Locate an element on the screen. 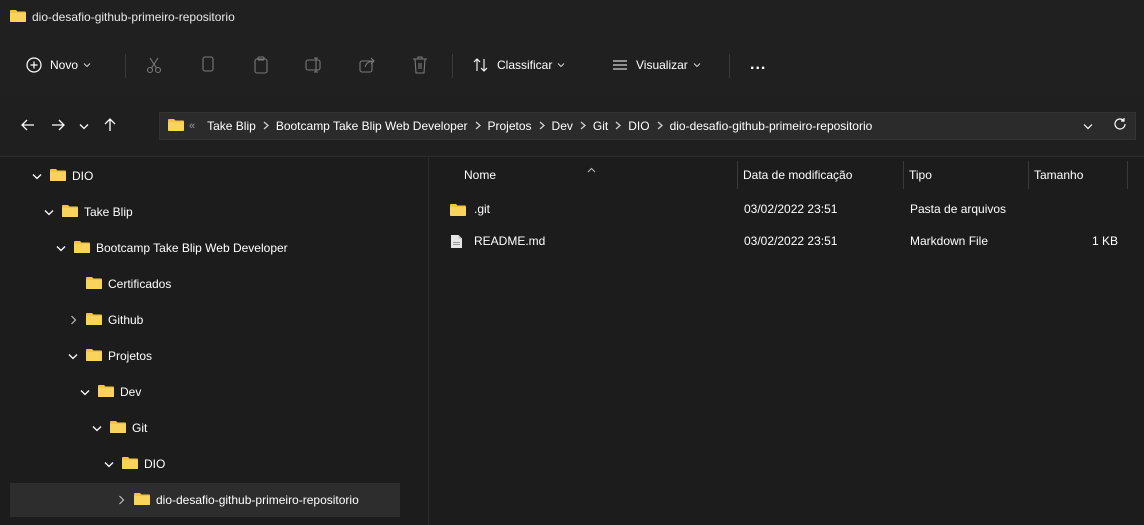  pane-divider is located at coordinates (428, 341).